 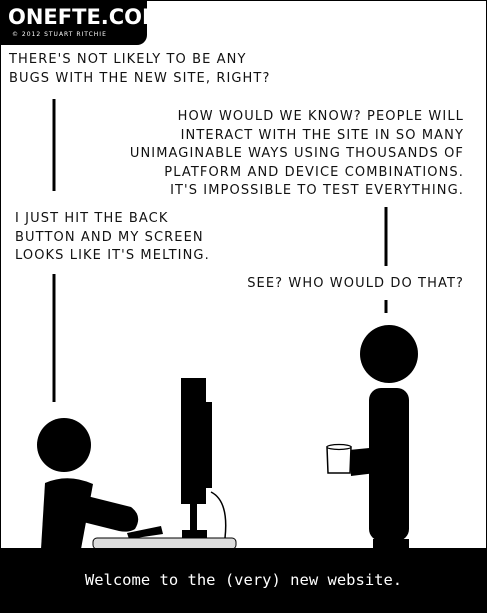 What do you see at coordinates (243, 580) in the screenshot?
I see `caption-text: Welcome to the (very) new website.` at bounding box center [243, 580].